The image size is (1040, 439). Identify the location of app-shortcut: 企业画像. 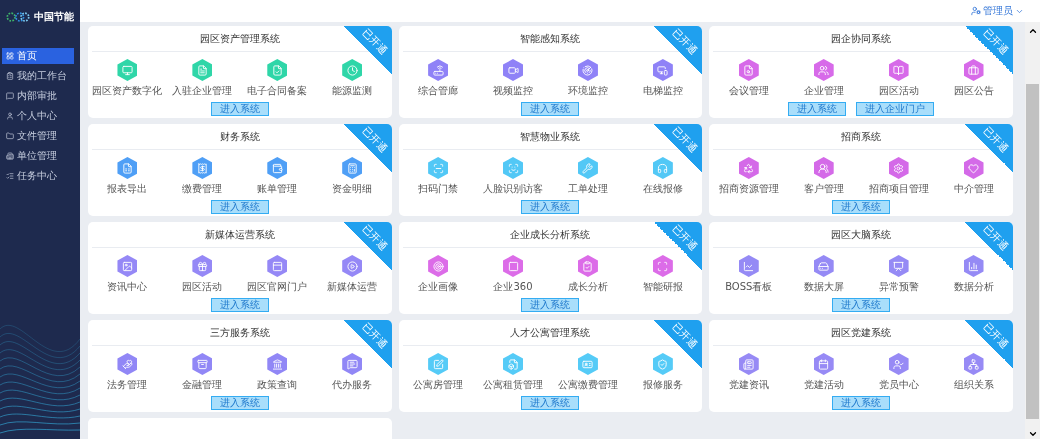
(438, 274).